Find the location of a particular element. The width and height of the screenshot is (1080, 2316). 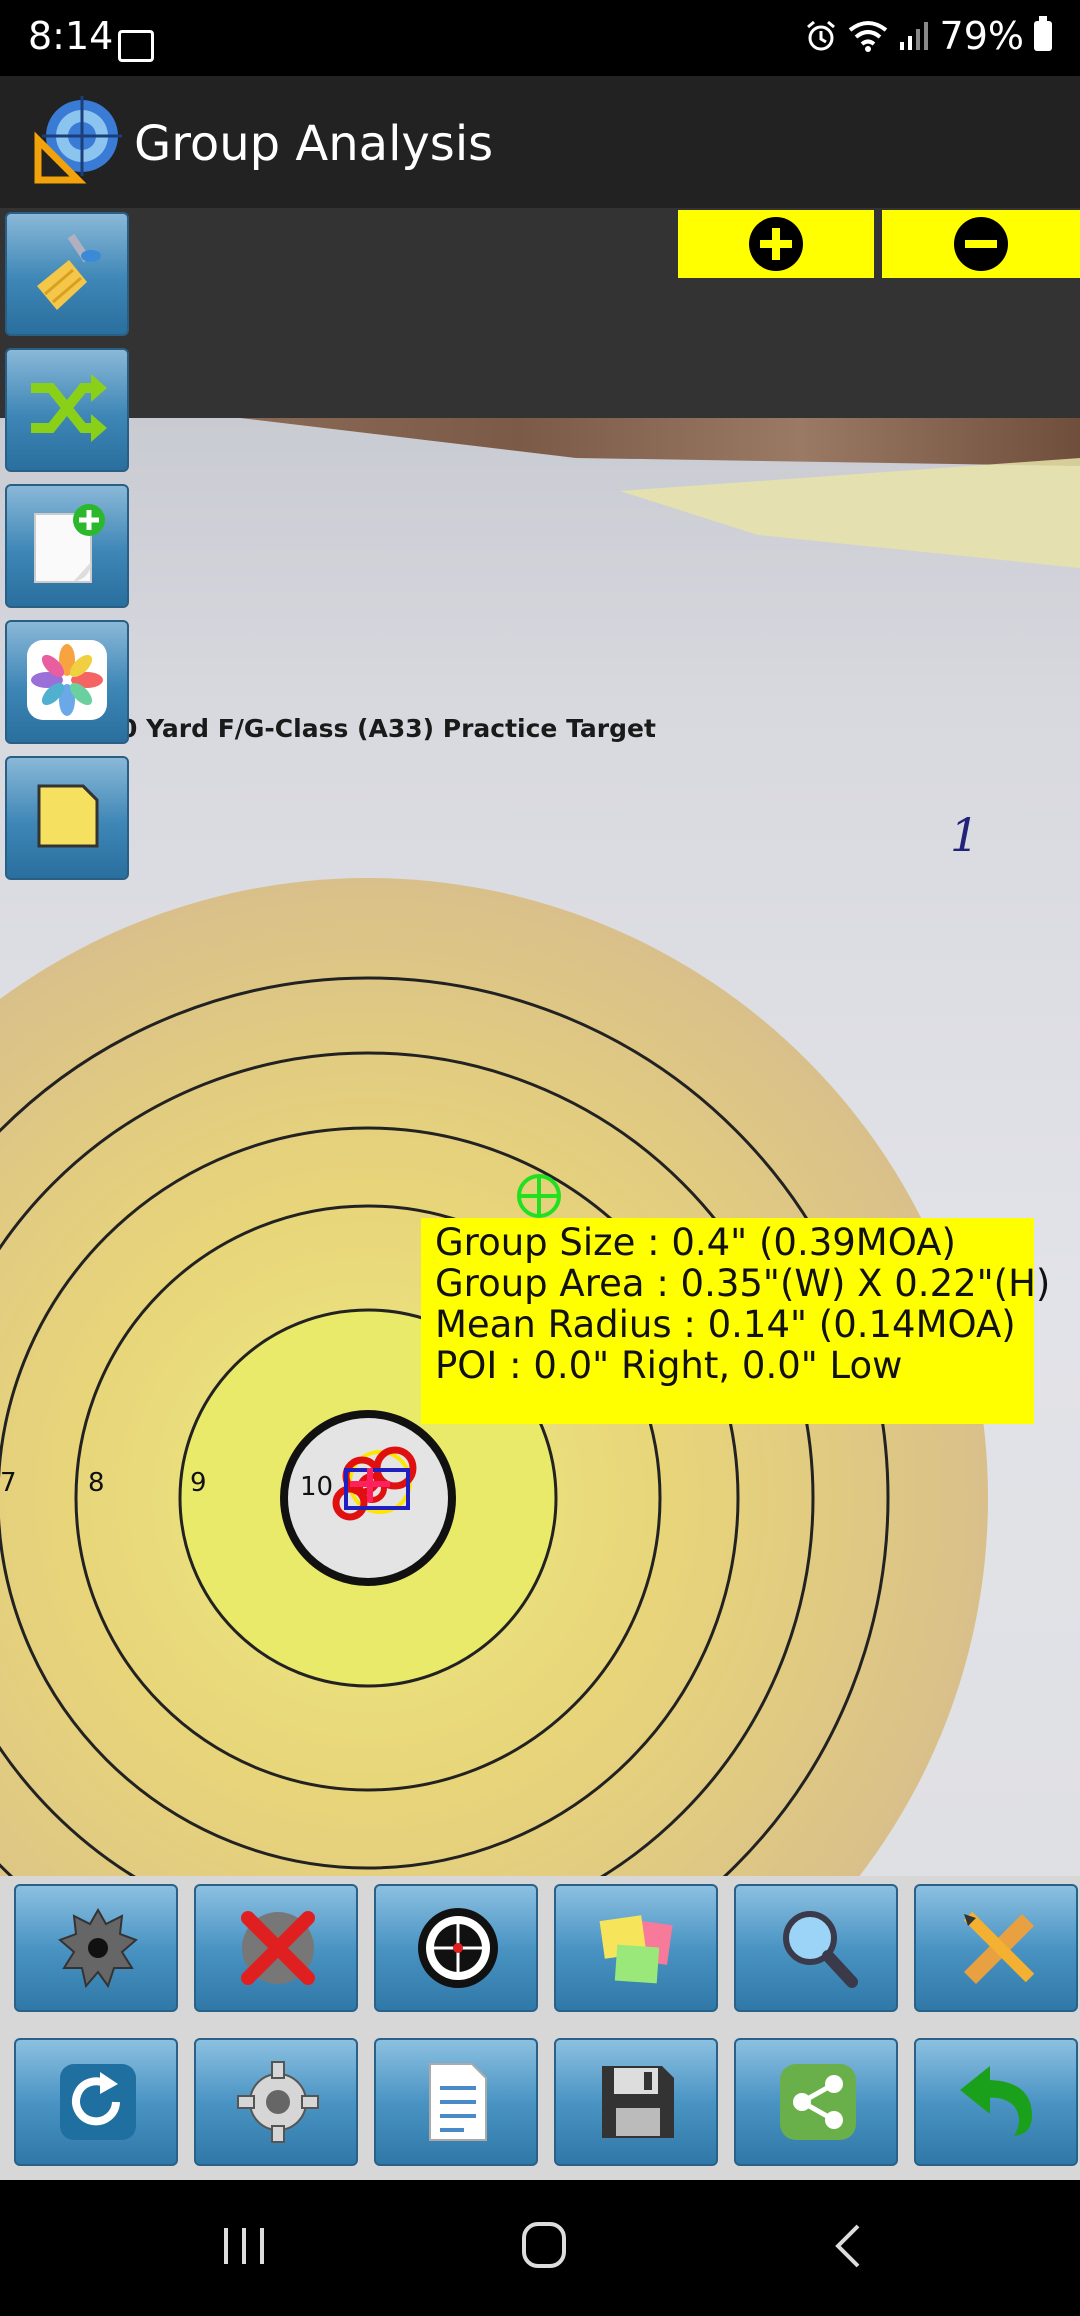

photos-flower-icon is located at coordinates (67, 680).